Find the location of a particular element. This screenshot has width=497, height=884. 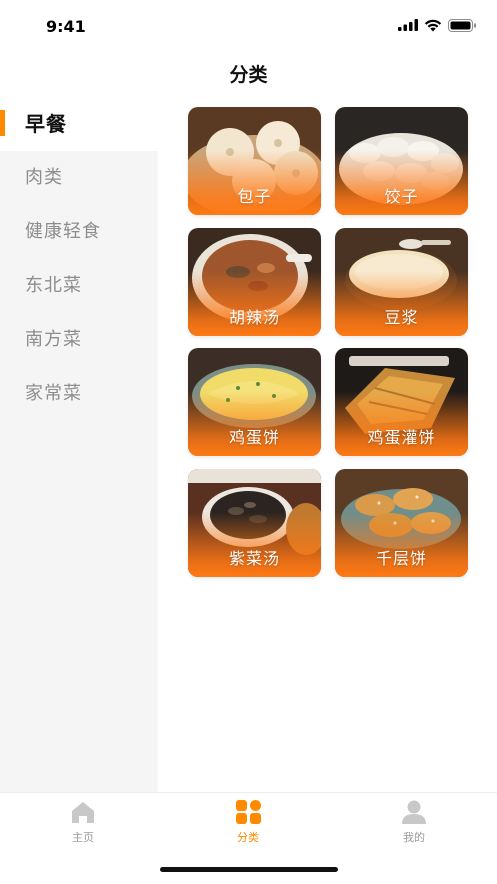

tab-label: 分类 is located at coordinates (248, 837).